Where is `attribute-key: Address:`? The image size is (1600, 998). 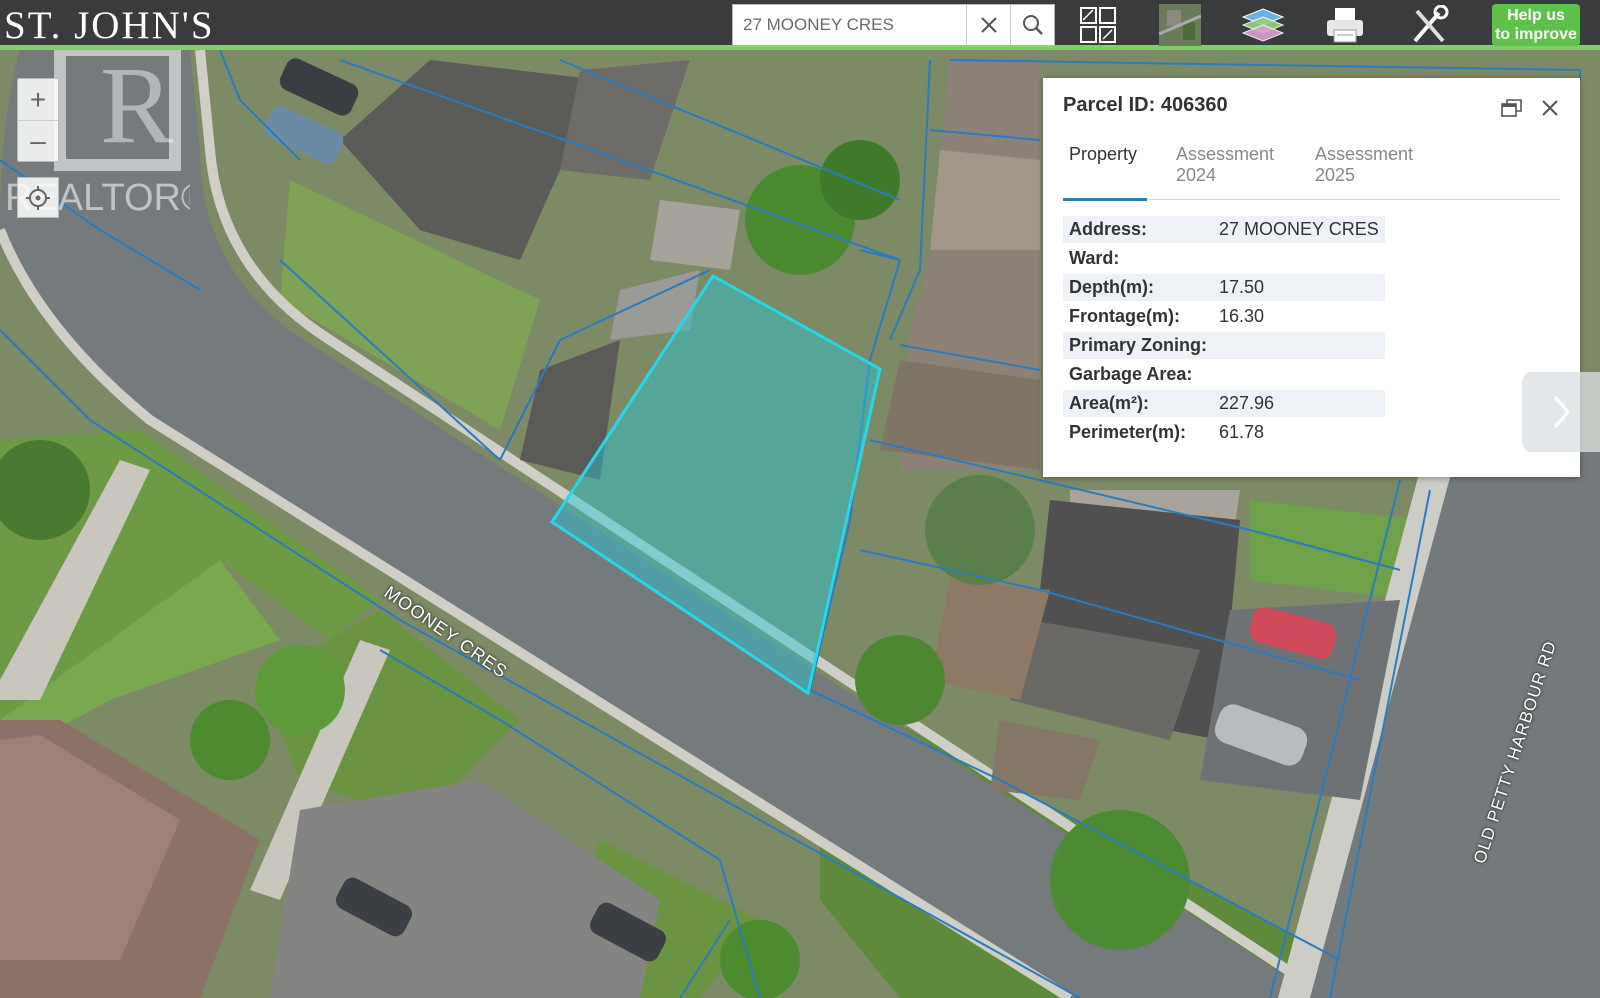
attribute-key: Address: is located at coordinates (1138, 229).